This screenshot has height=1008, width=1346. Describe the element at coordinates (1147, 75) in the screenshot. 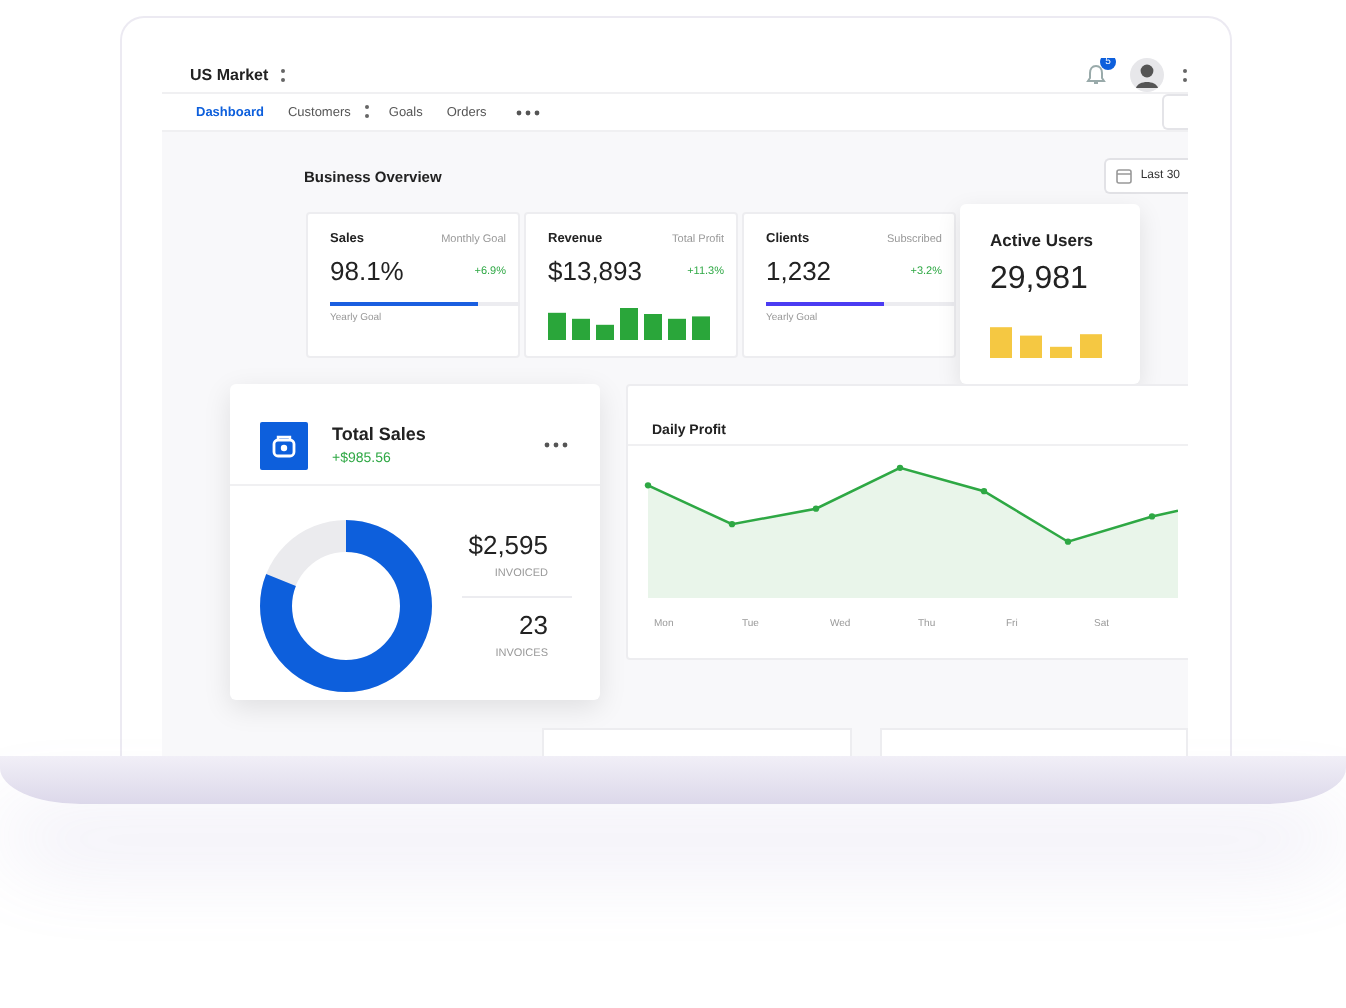

I see `avatar-icon` at that location.